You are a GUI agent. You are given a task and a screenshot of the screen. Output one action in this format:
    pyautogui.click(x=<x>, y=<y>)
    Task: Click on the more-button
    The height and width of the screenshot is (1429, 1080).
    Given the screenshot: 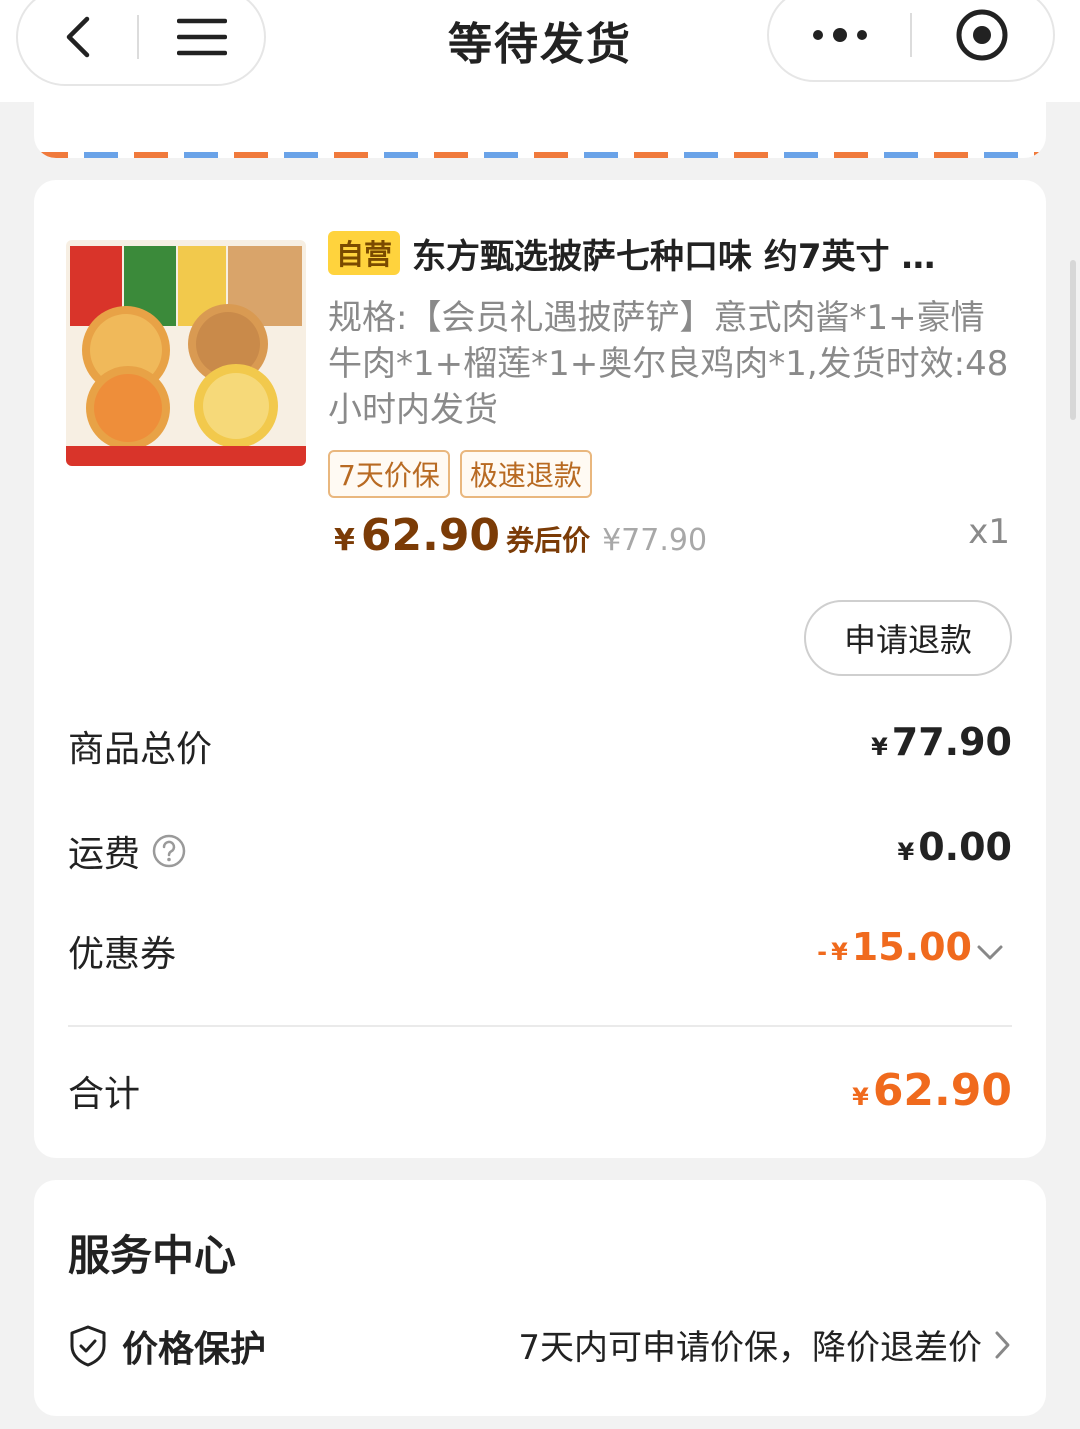 What is the action you would take?
    pyautogui.click(x=839, y=41)
    